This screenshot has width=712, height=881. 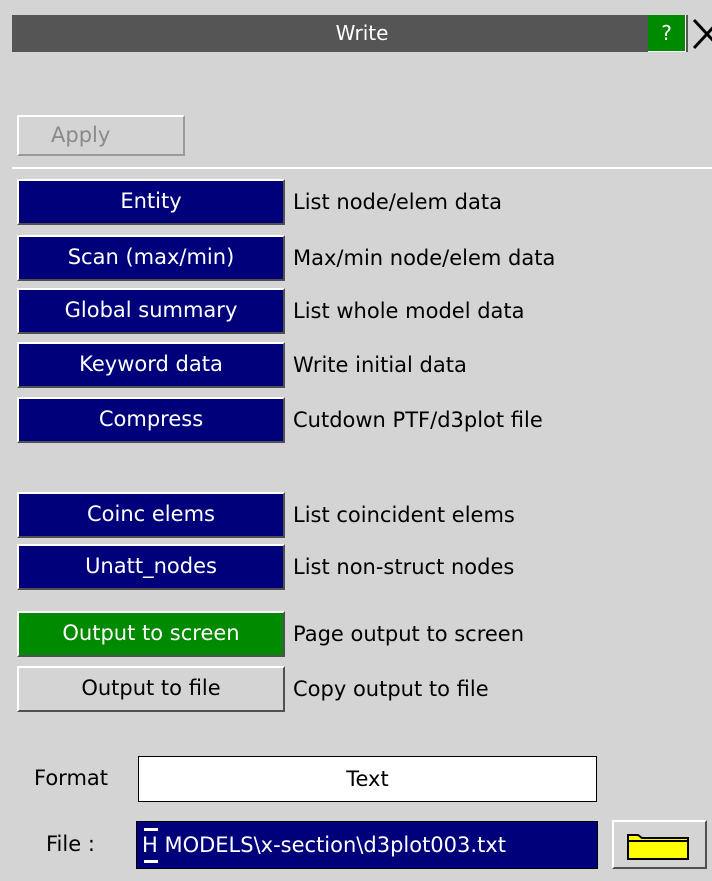 I want to click on output-to-file-button: Output to file, so click(x=151, y=689).